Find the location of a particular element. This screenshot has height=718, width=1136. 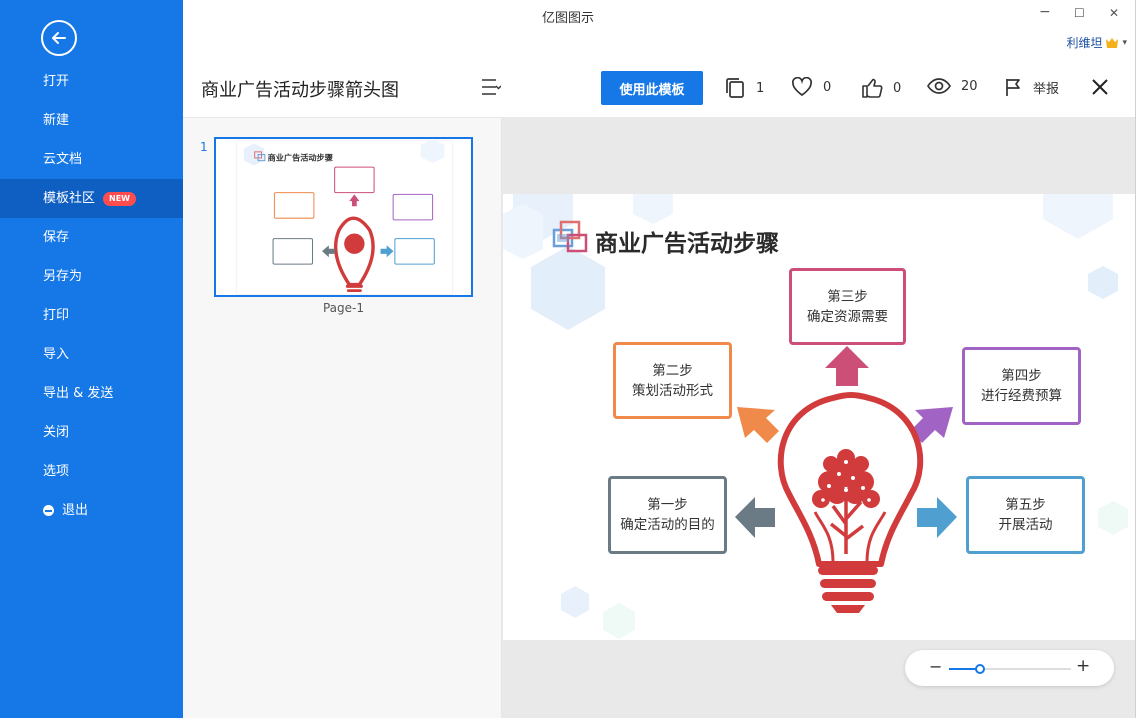

step-4-text: 进行经费预算 is located at coordinates (1021, 396).